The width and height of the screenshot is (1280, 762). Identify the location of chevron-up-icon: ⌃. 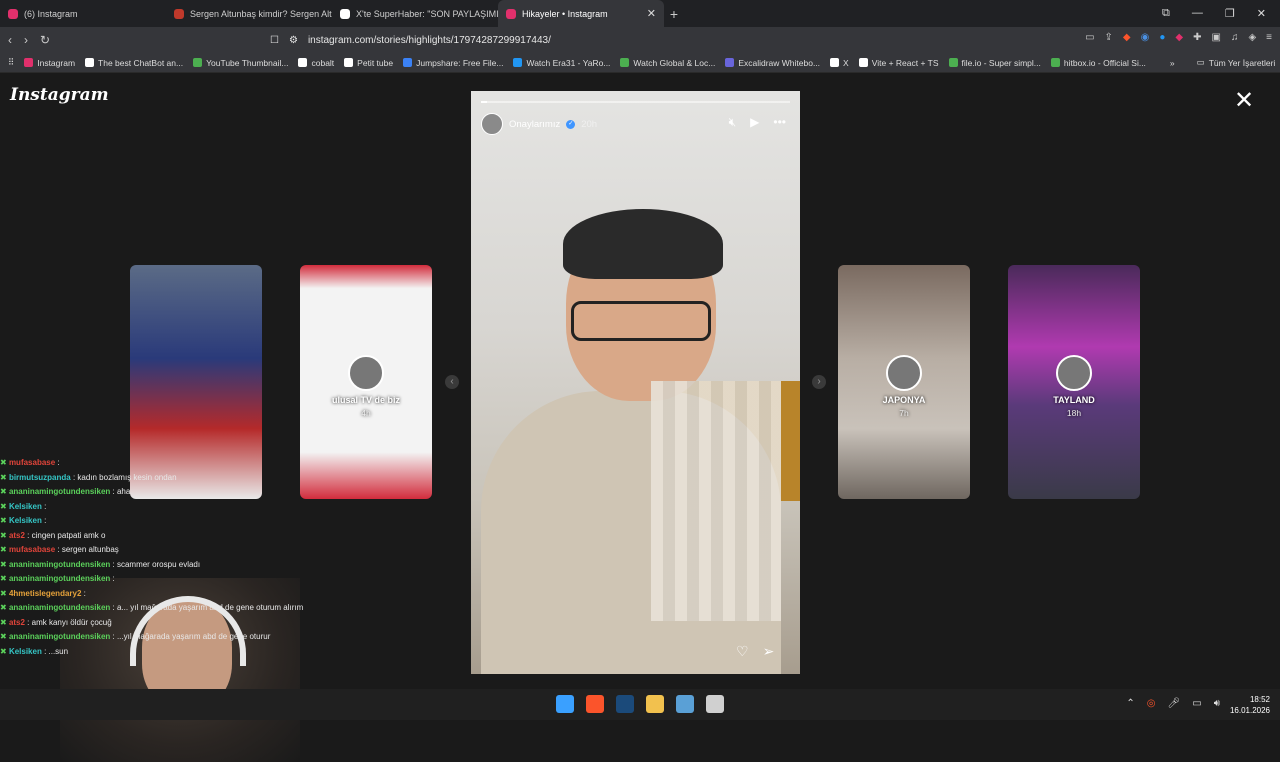
(1130, 703).